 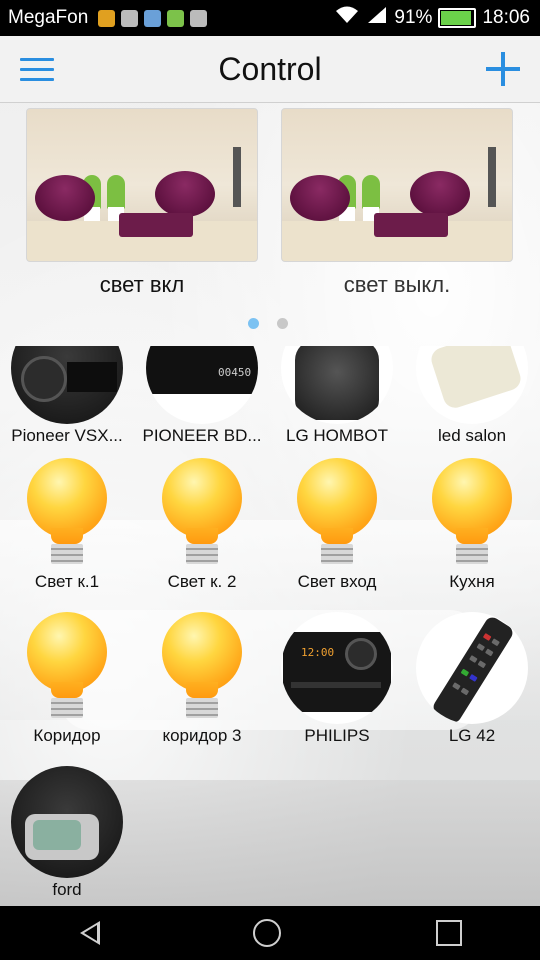 I want to click on device-name: LG HOMBOT, so click(x=336, y=435).